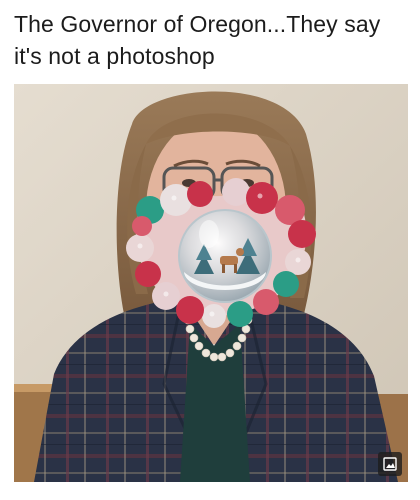  I want to click on image-icon, so click(390, 464).